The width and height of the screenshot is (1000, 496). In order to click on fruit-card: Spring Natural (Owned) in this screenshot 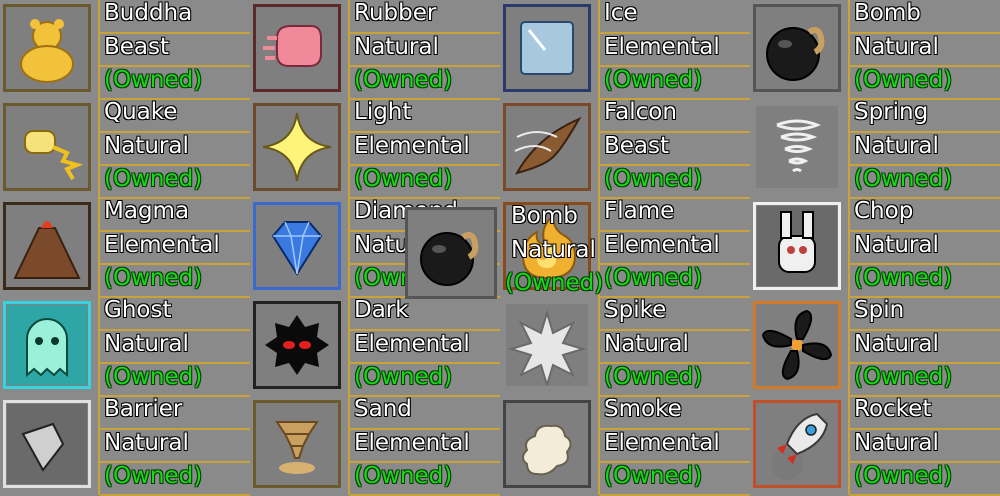, I will do `click(875, 149)`.